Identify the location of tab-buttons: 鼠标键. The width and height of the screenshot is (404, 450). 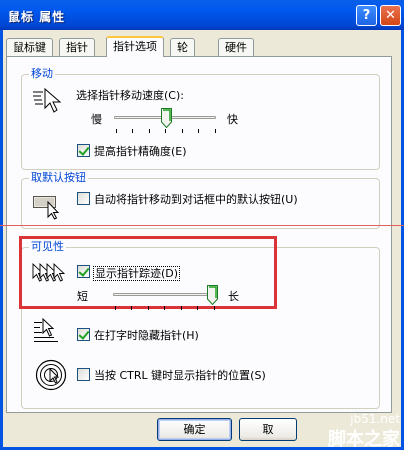
(29, 47).